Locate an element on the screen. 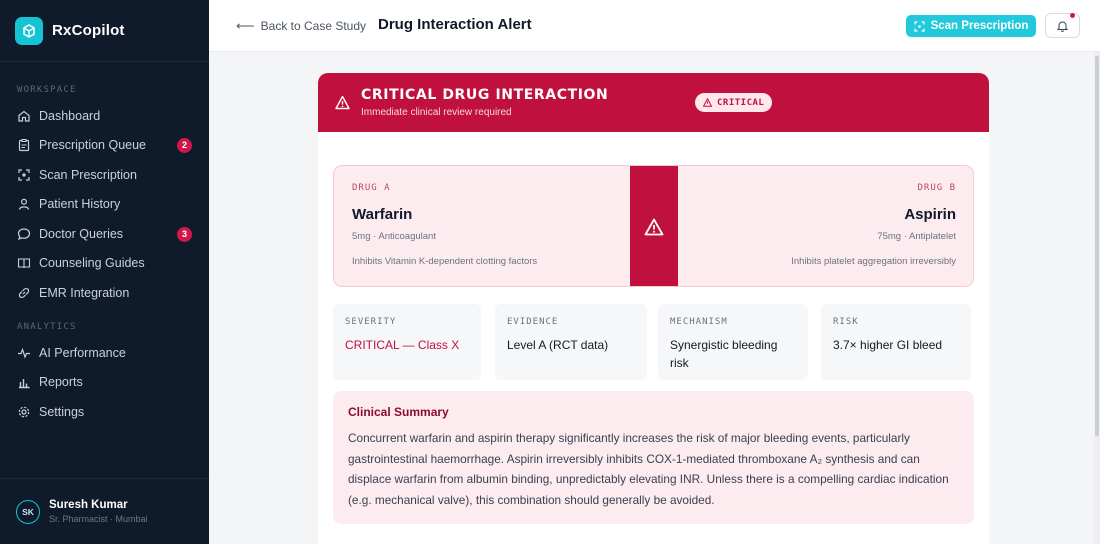 The height and width of the screenshot is (544, 1100). back-link-label: Back to Case Study is located at coordinates (313, 26).